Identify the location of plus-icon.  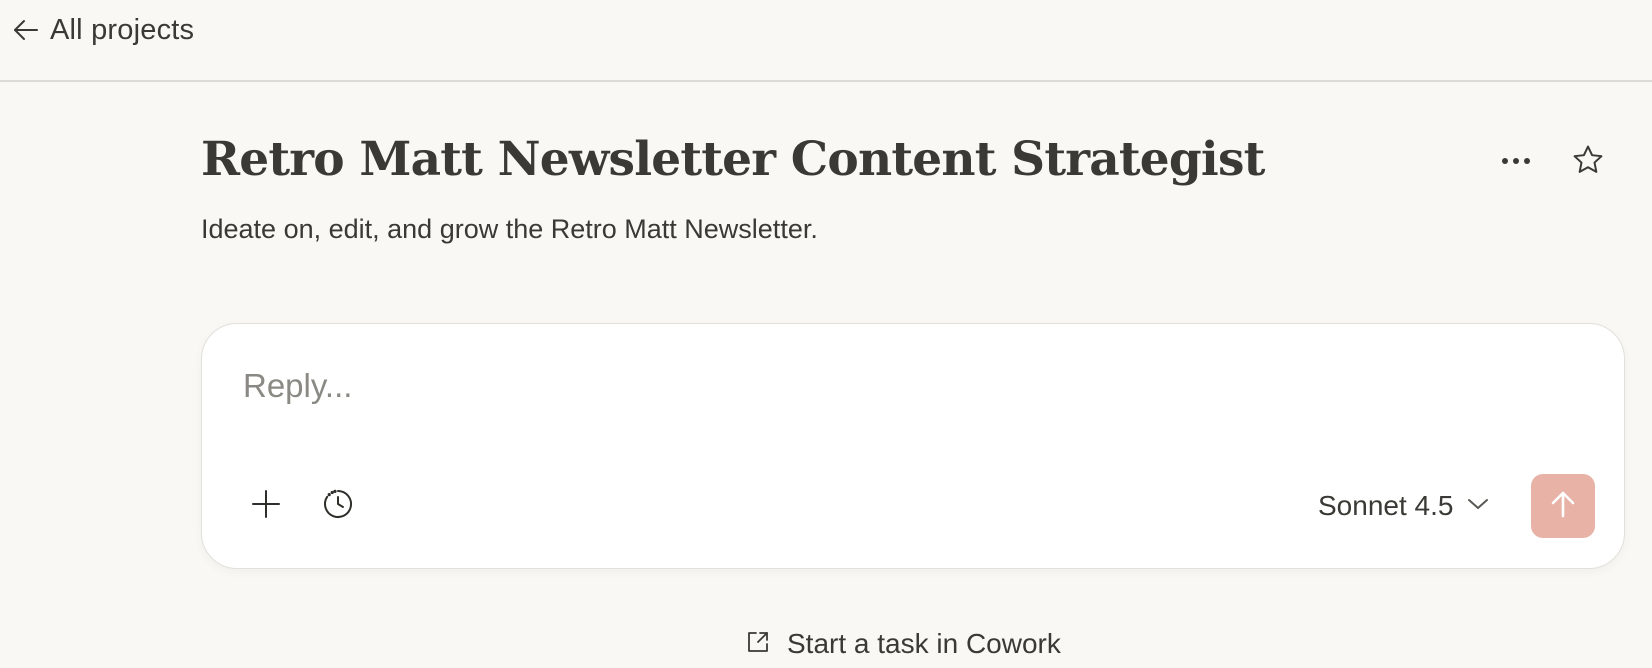
(266, 506).